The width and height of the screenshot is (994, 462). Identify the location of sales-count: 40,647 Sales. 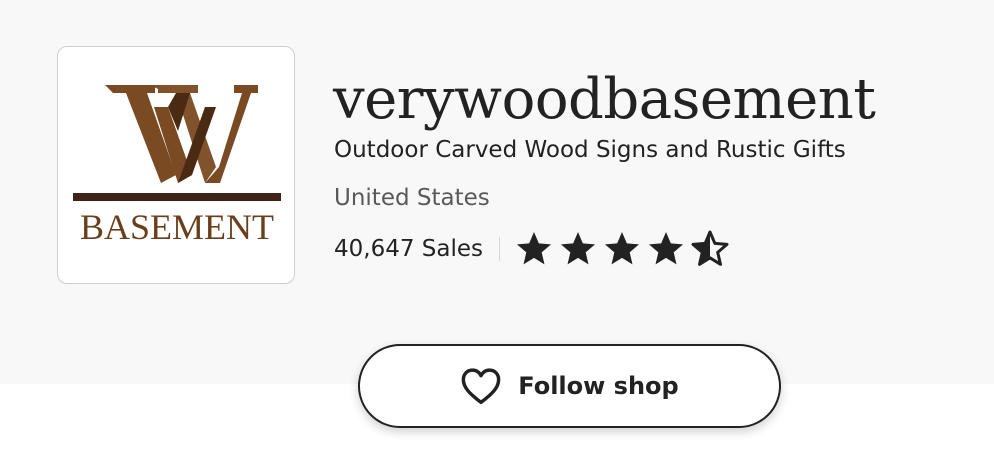
(409, 249).